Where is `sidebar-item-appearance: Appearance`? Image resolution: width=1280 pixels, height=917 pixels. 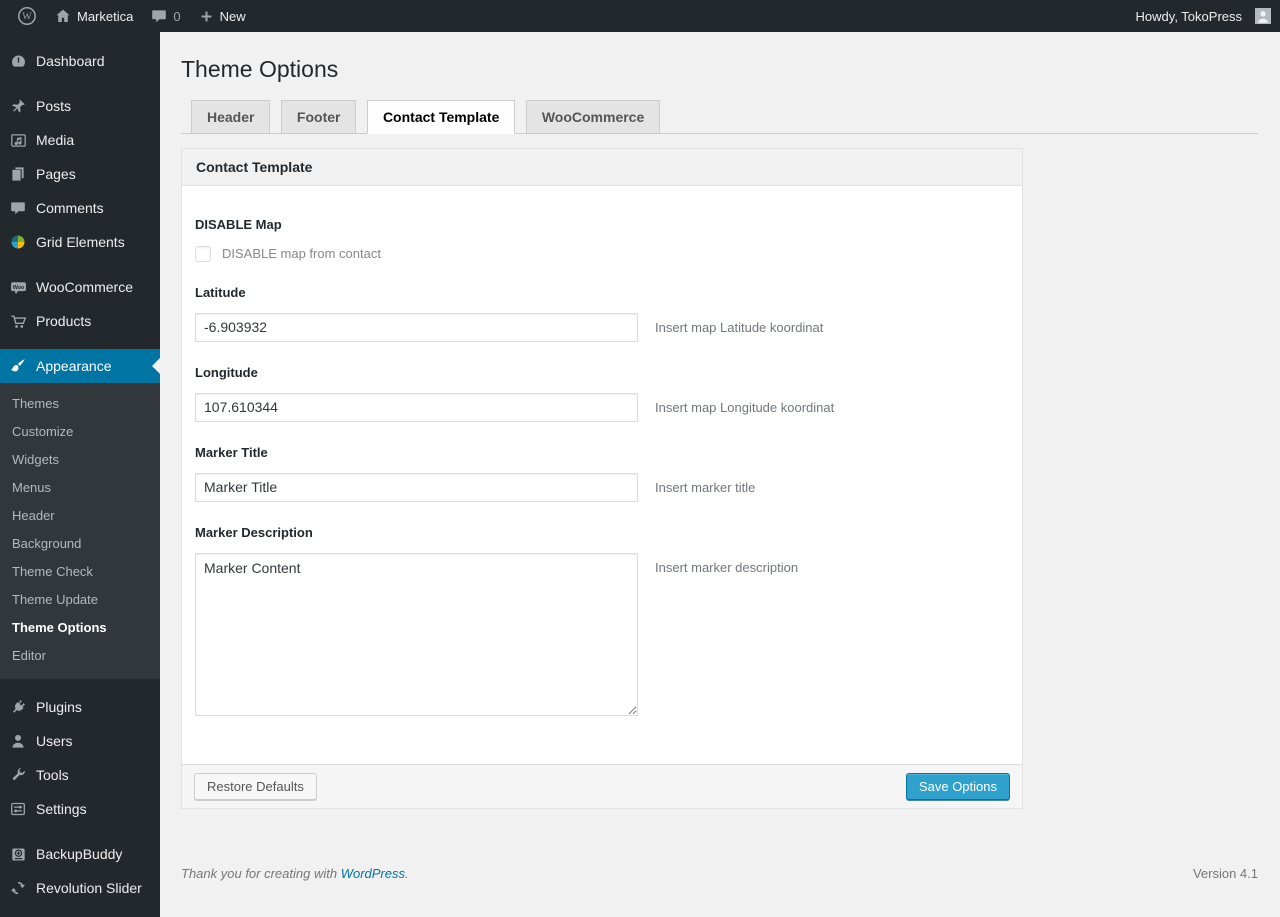
sidebar-item-appearance: Appearance is located at coordinates (80, 366).